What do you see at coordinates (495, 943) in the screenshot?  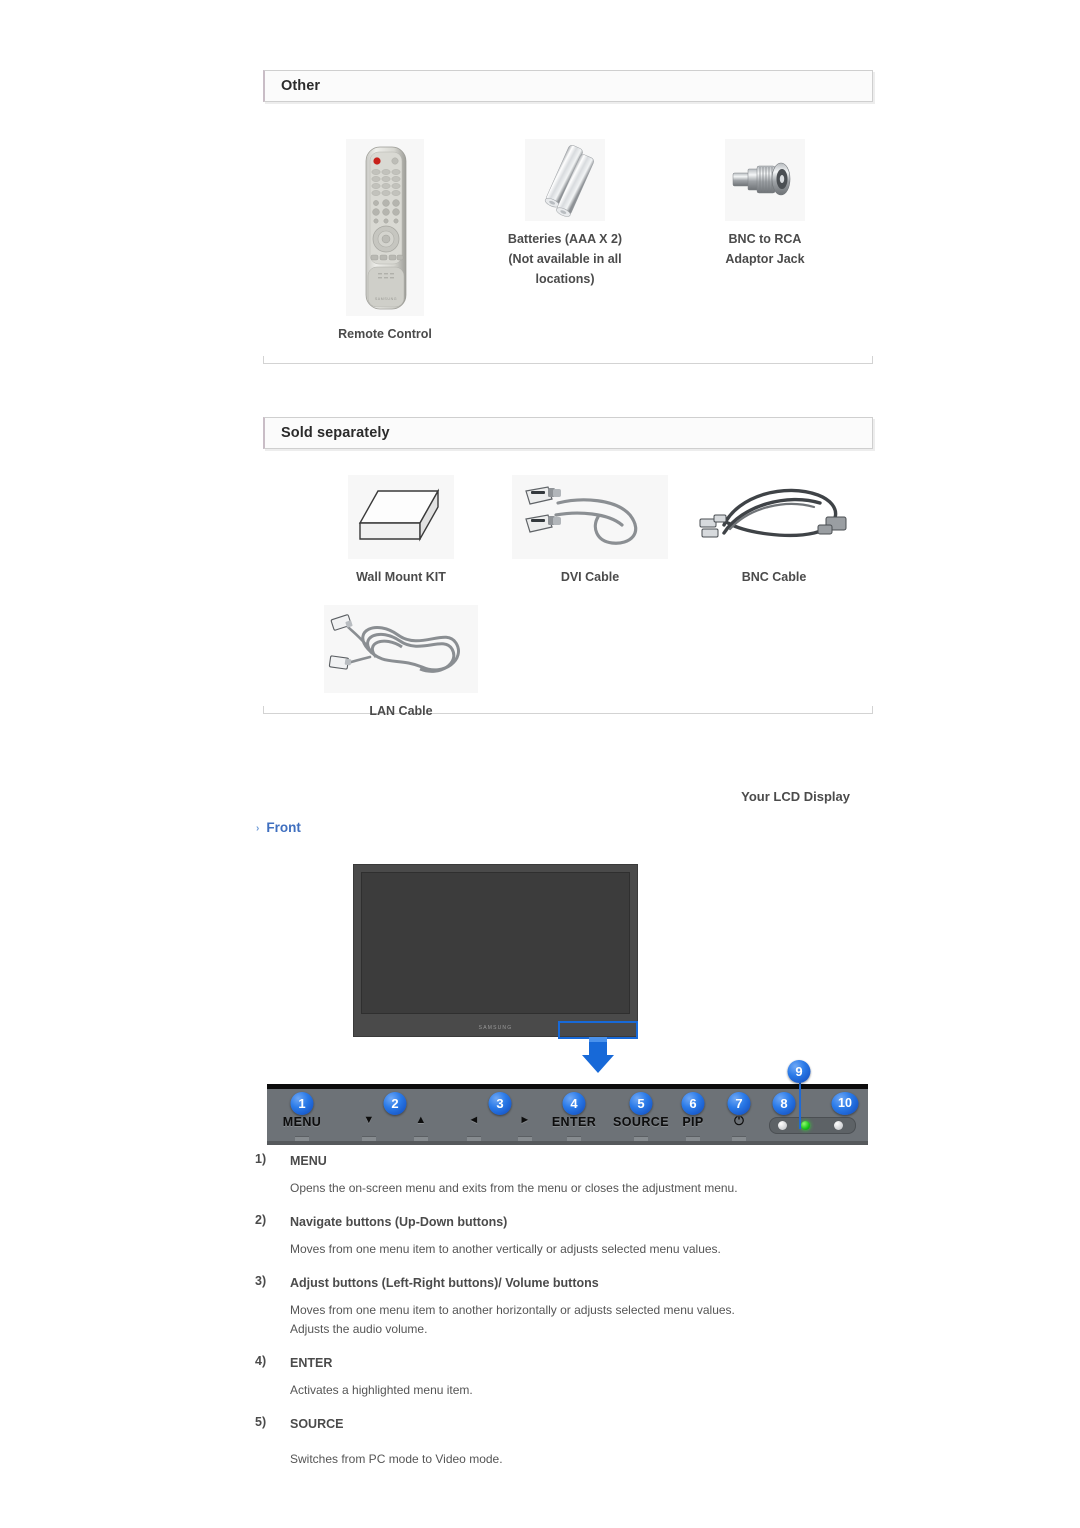 I see `monitor-screen` at bounding box center [495, 943].